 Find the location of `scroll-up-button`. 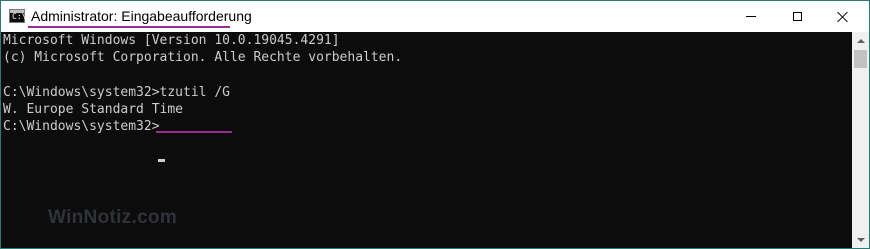

scroll-up-button is located at coordinates (860, 40).